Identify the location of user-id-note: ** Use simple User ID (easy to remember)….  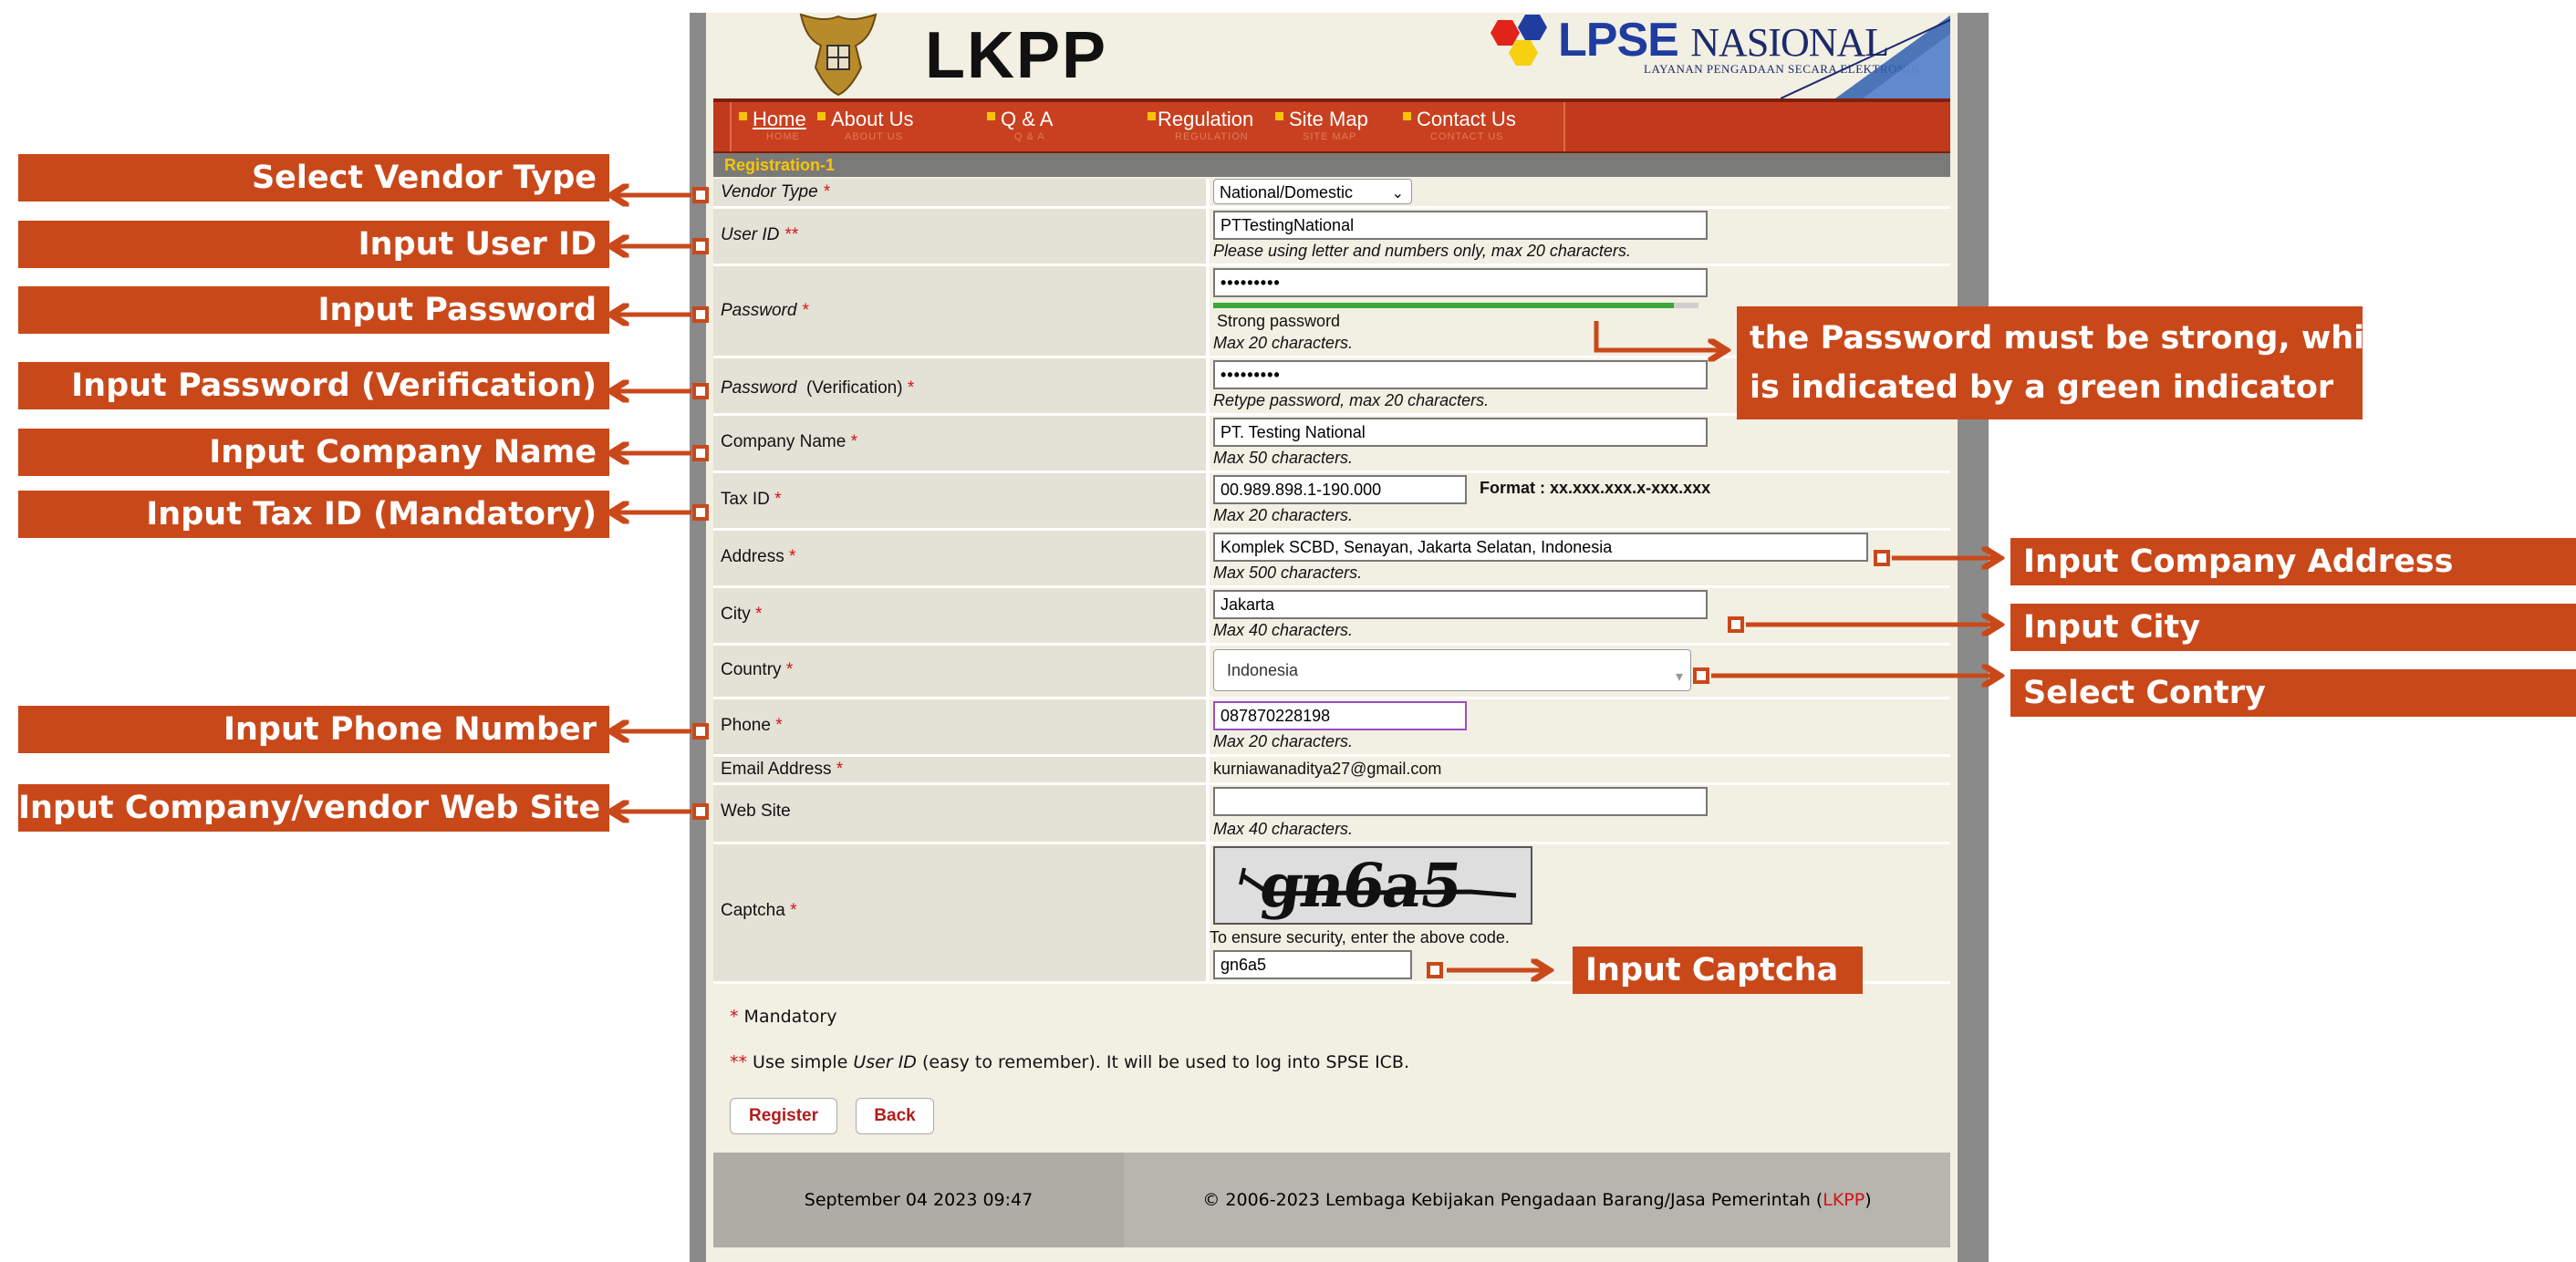
(1070, 1062).